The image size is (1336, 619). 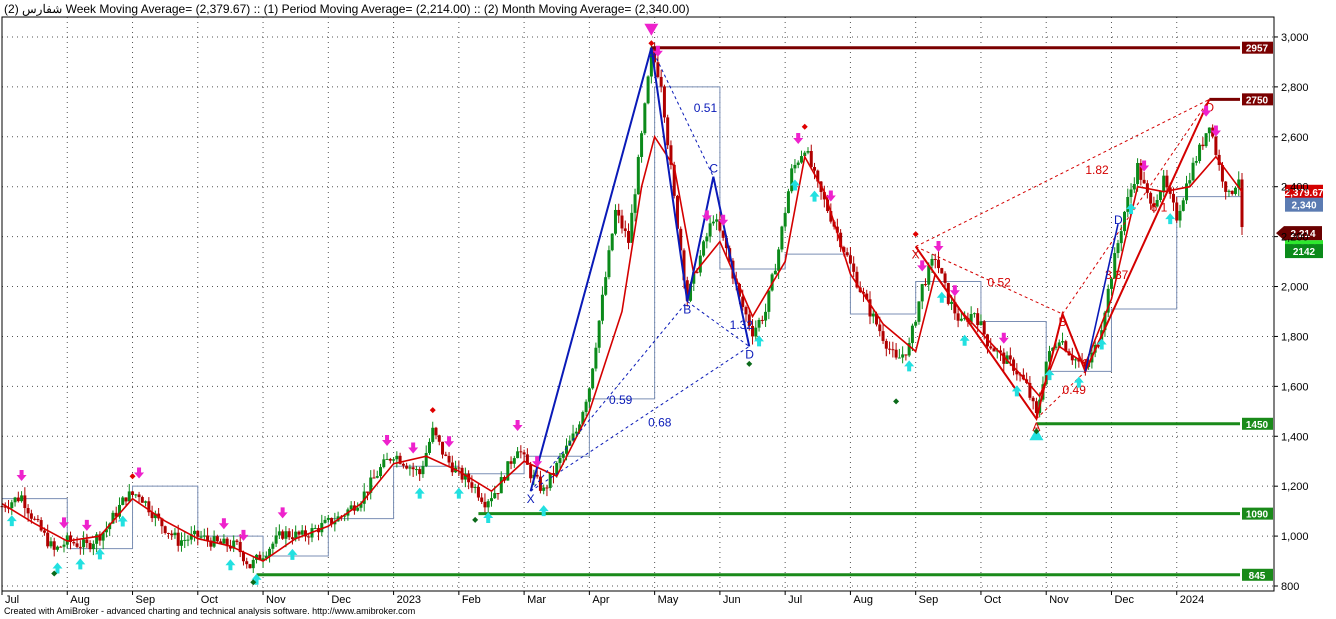 I want to click on red-point-label: X, so click(x=916, y=255).